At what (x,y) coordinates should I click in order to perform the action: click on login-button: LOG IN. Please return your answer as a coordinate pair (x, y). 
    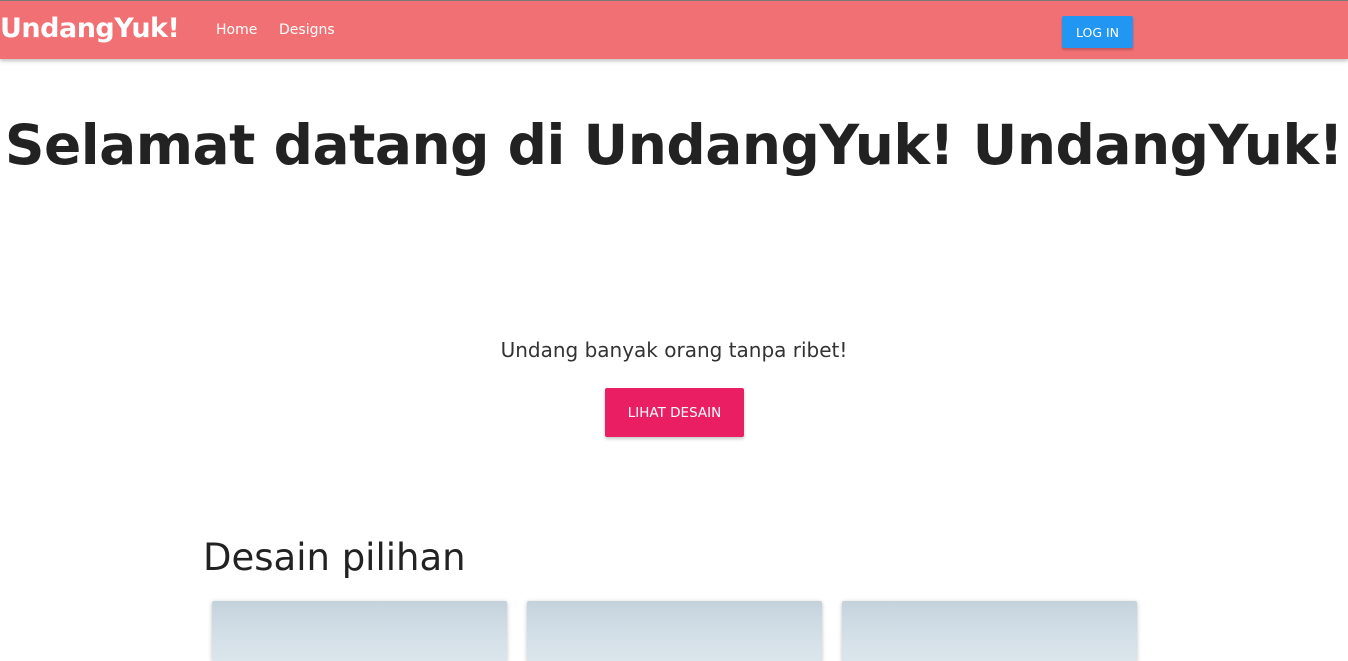
    Looking at the image, I should click on (1097, 32).